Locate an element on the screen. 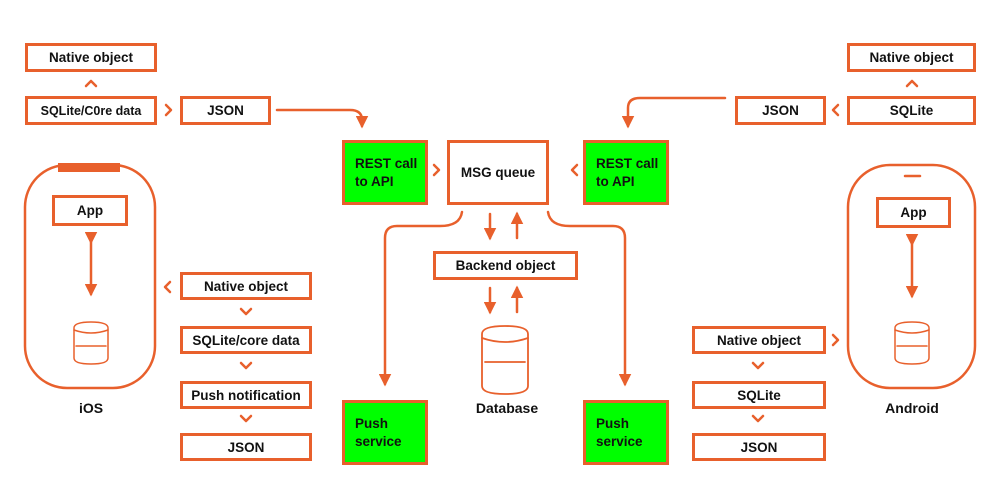 The image size is (1000, 500). backend-object-box: Backend object is located at coordinates (505, 265).